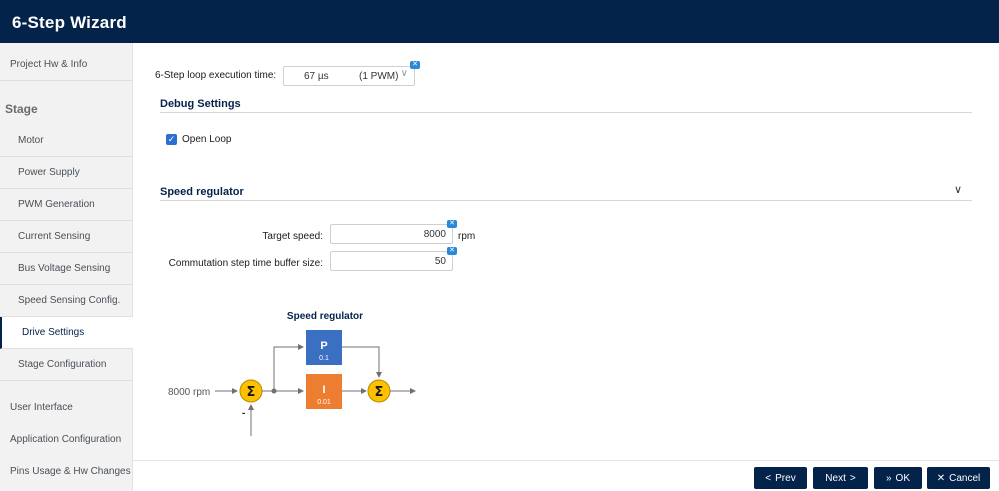 Image resolution: width=999 pixels, height=491 pixels. What do you see at coordinates (216, 75) in the screenshot?
I see `loop-time-label: 6-Step loop execution time:` at bounding box center [216, 75].